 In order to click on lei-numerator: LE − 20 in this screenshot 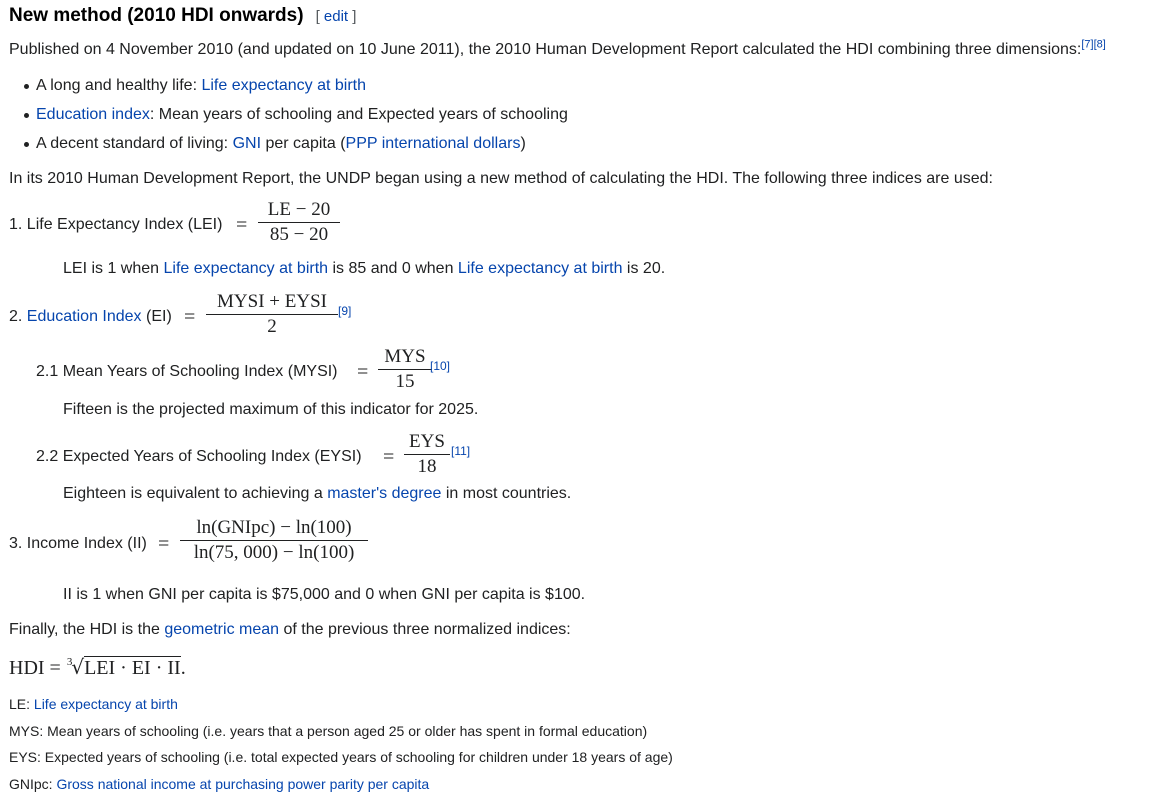, I will do `click(299, 209)`.